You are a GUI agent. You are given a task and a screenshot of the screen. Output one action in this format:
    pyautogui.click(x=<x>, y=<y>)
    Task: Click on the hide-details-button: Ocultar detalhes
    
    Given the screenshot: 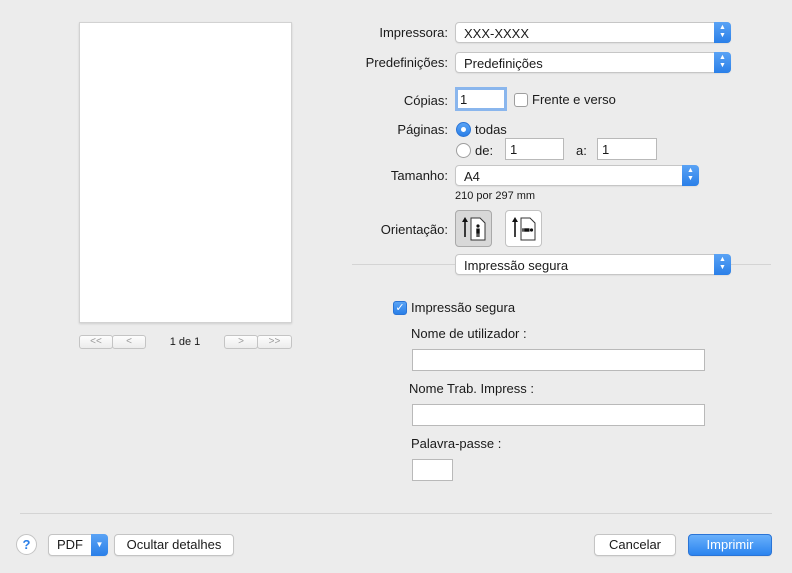 What is the action you would take?
    pyautogui.click(x=174, y=545)
    